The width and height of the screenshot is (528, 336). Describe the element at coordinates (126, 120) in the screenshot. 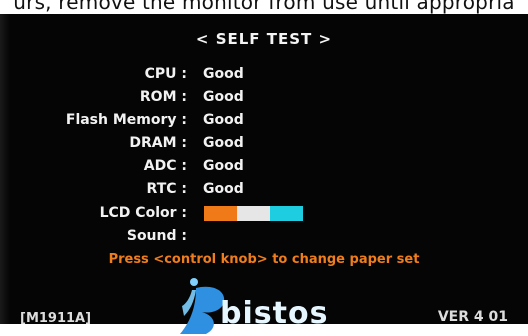

I see `result-label: Flash Memory :` at that location.